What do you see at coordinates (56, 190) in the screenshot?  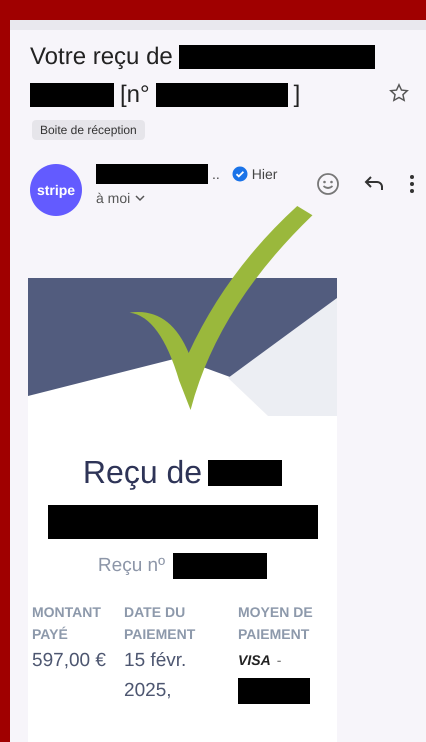 I see `sender-avatar: stripe` at bounding box center [56, 190].